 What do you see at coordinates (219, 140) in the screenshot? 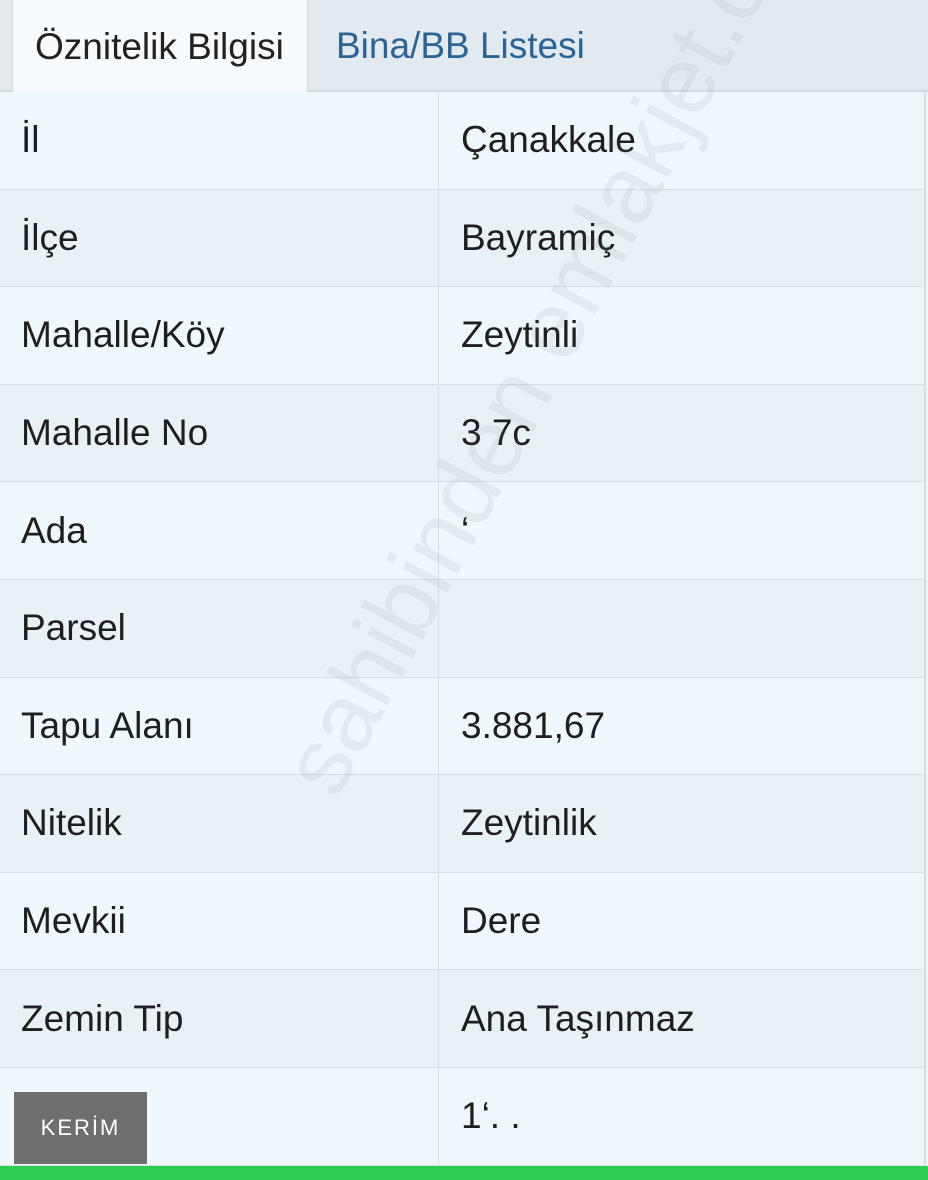
I see `row-label: İl` at bounding box center [219, 140].